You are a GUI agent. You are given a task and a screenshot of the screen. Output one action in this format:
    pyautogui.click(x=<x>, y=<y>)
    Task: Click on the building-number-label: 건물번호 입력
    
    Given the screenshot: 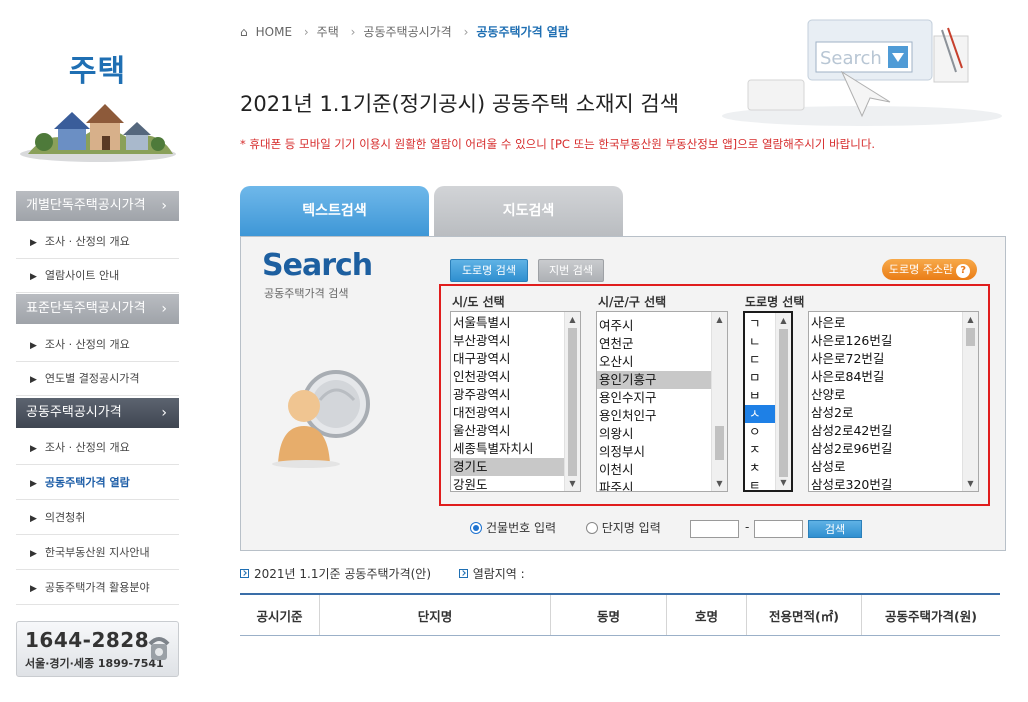 What is the action you would take?
    pyautogui.click(x=521, y=528)
    